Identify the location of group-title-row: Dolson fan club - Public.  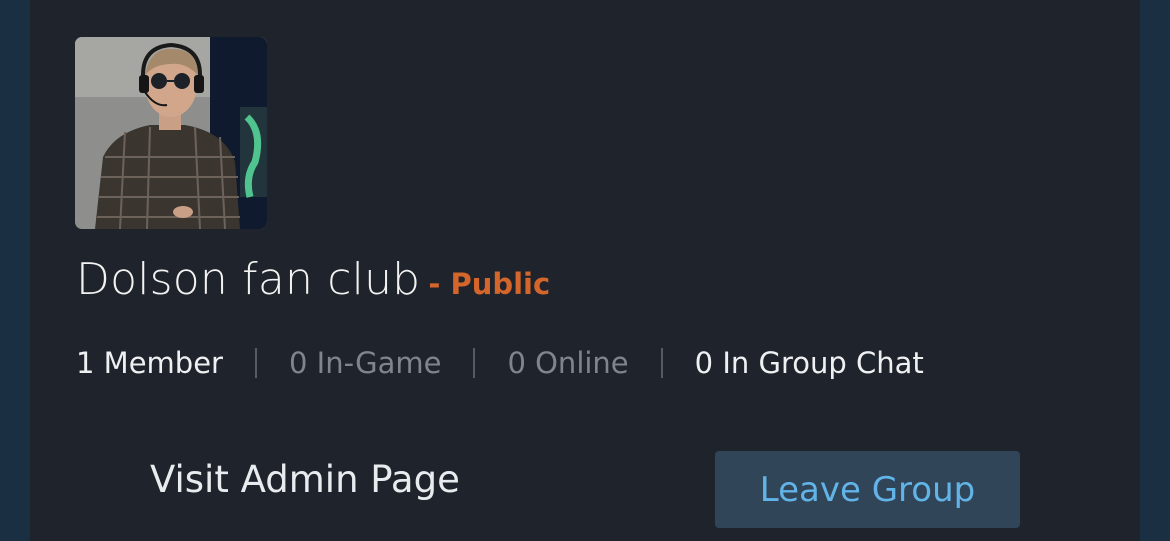
(313, 279).